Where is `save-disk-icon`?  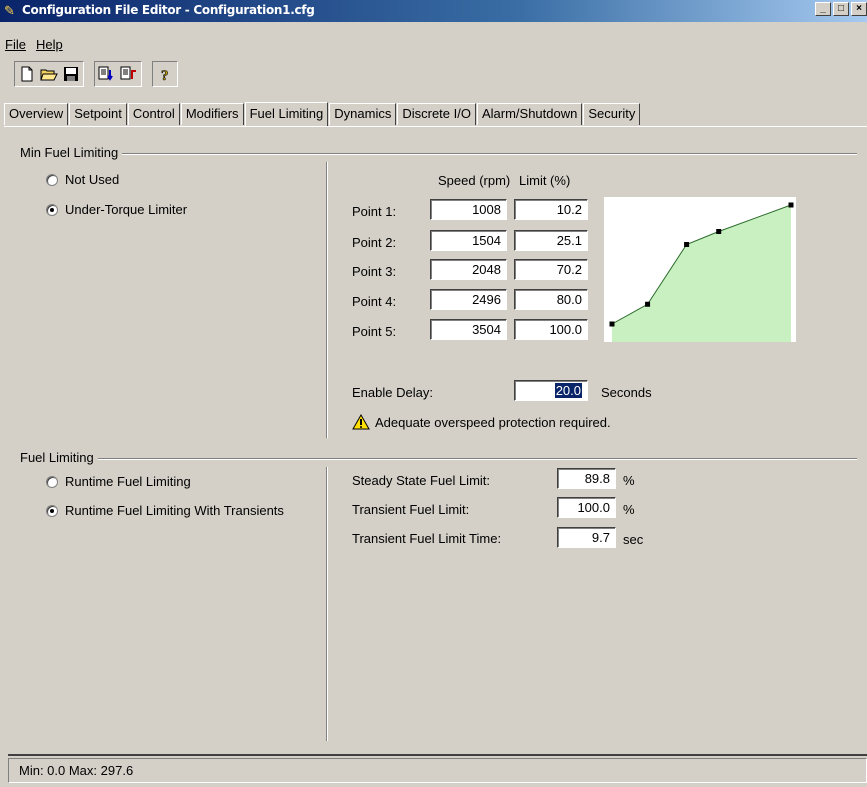
save-disk-icon is located at coordinates (71, 74).